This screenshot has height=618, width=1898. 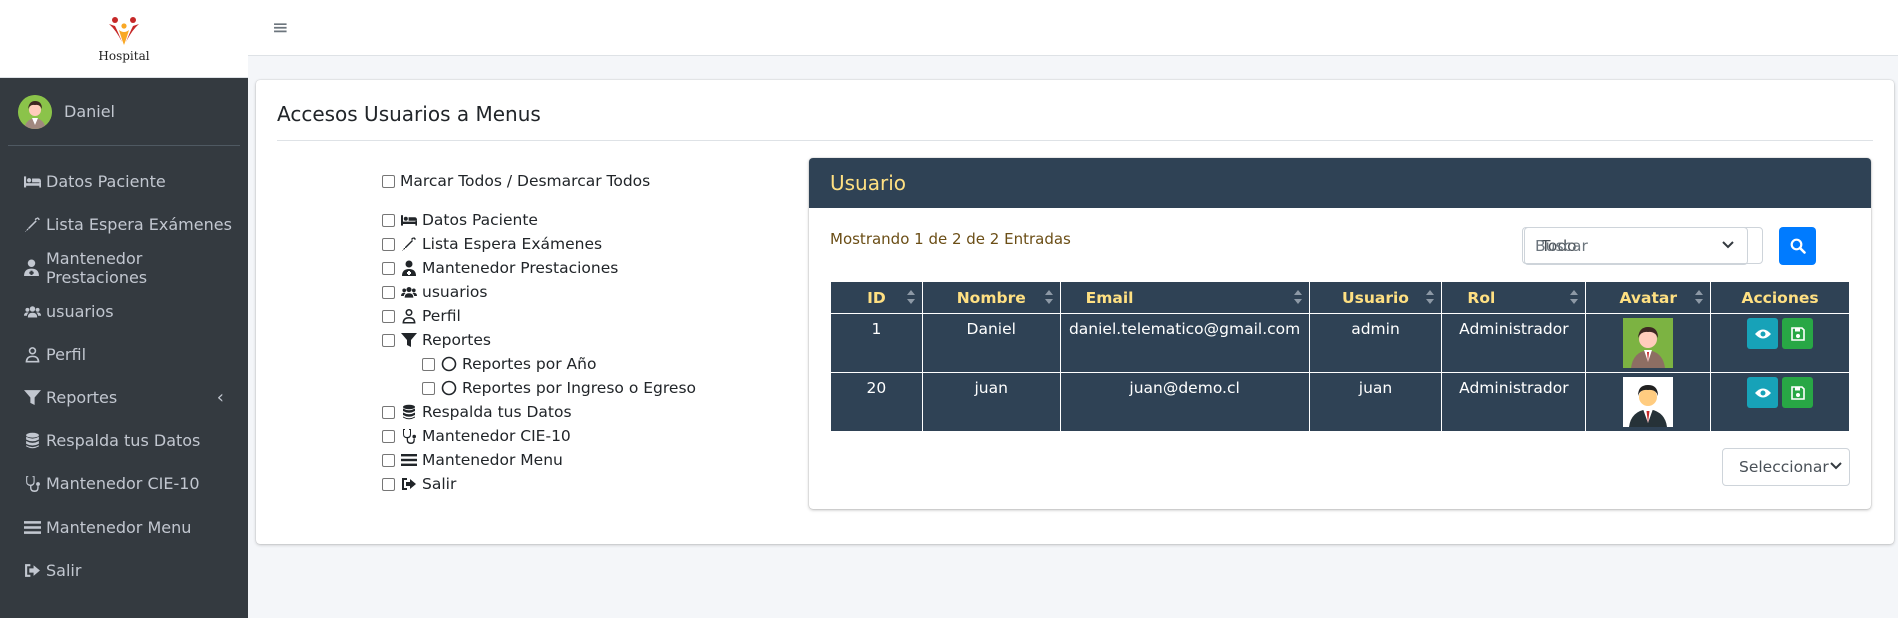 I want to click on brand-link: Hospital, so click(x=124, y=39).